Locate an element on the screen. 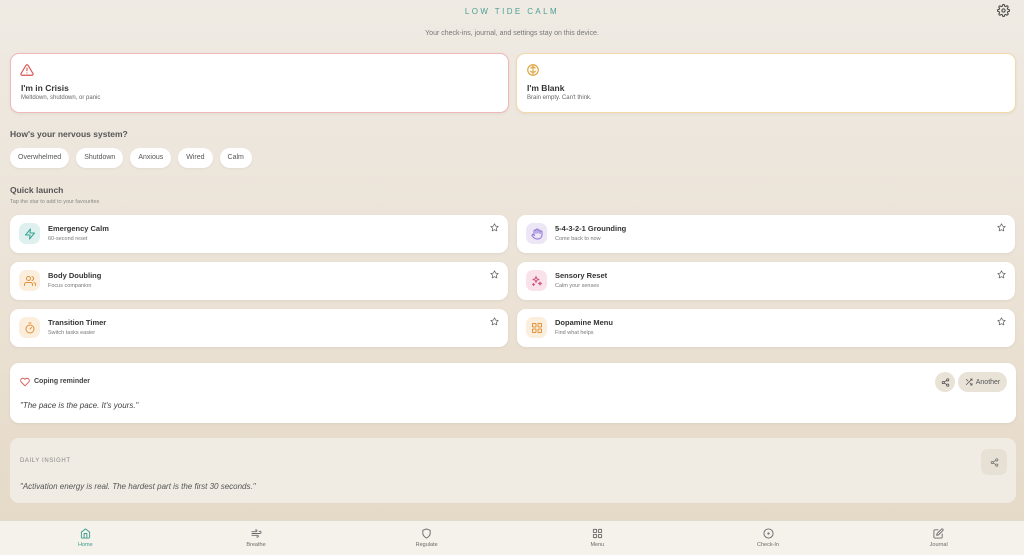 Image resolution: width=1024 pixels, height=555 pixels. quick-launch-title: 5-4-3-2-1 Grounding is located at coordinates (591, 228).